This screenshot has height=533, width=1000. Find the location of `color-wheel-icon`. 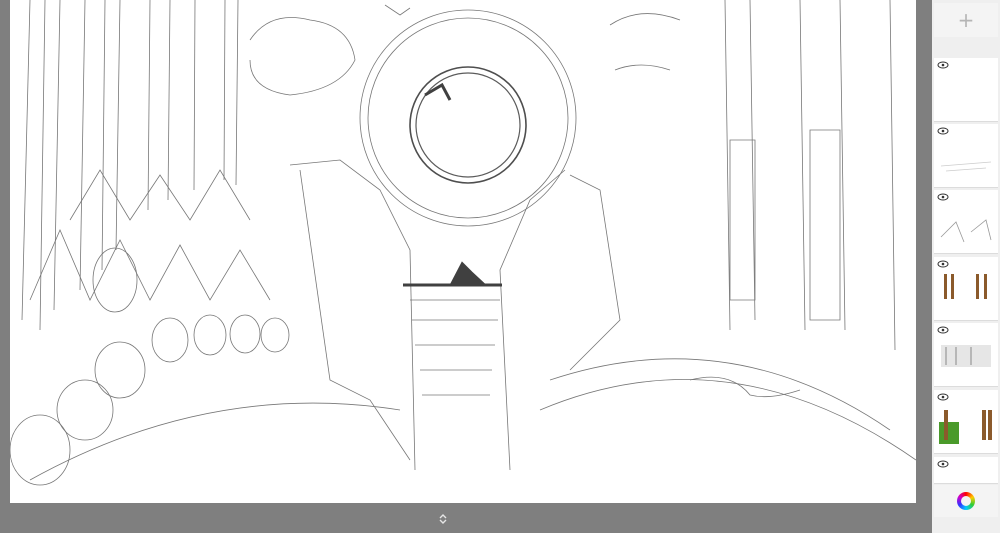

color-wheel-icon is located at coordinates (966, 501).